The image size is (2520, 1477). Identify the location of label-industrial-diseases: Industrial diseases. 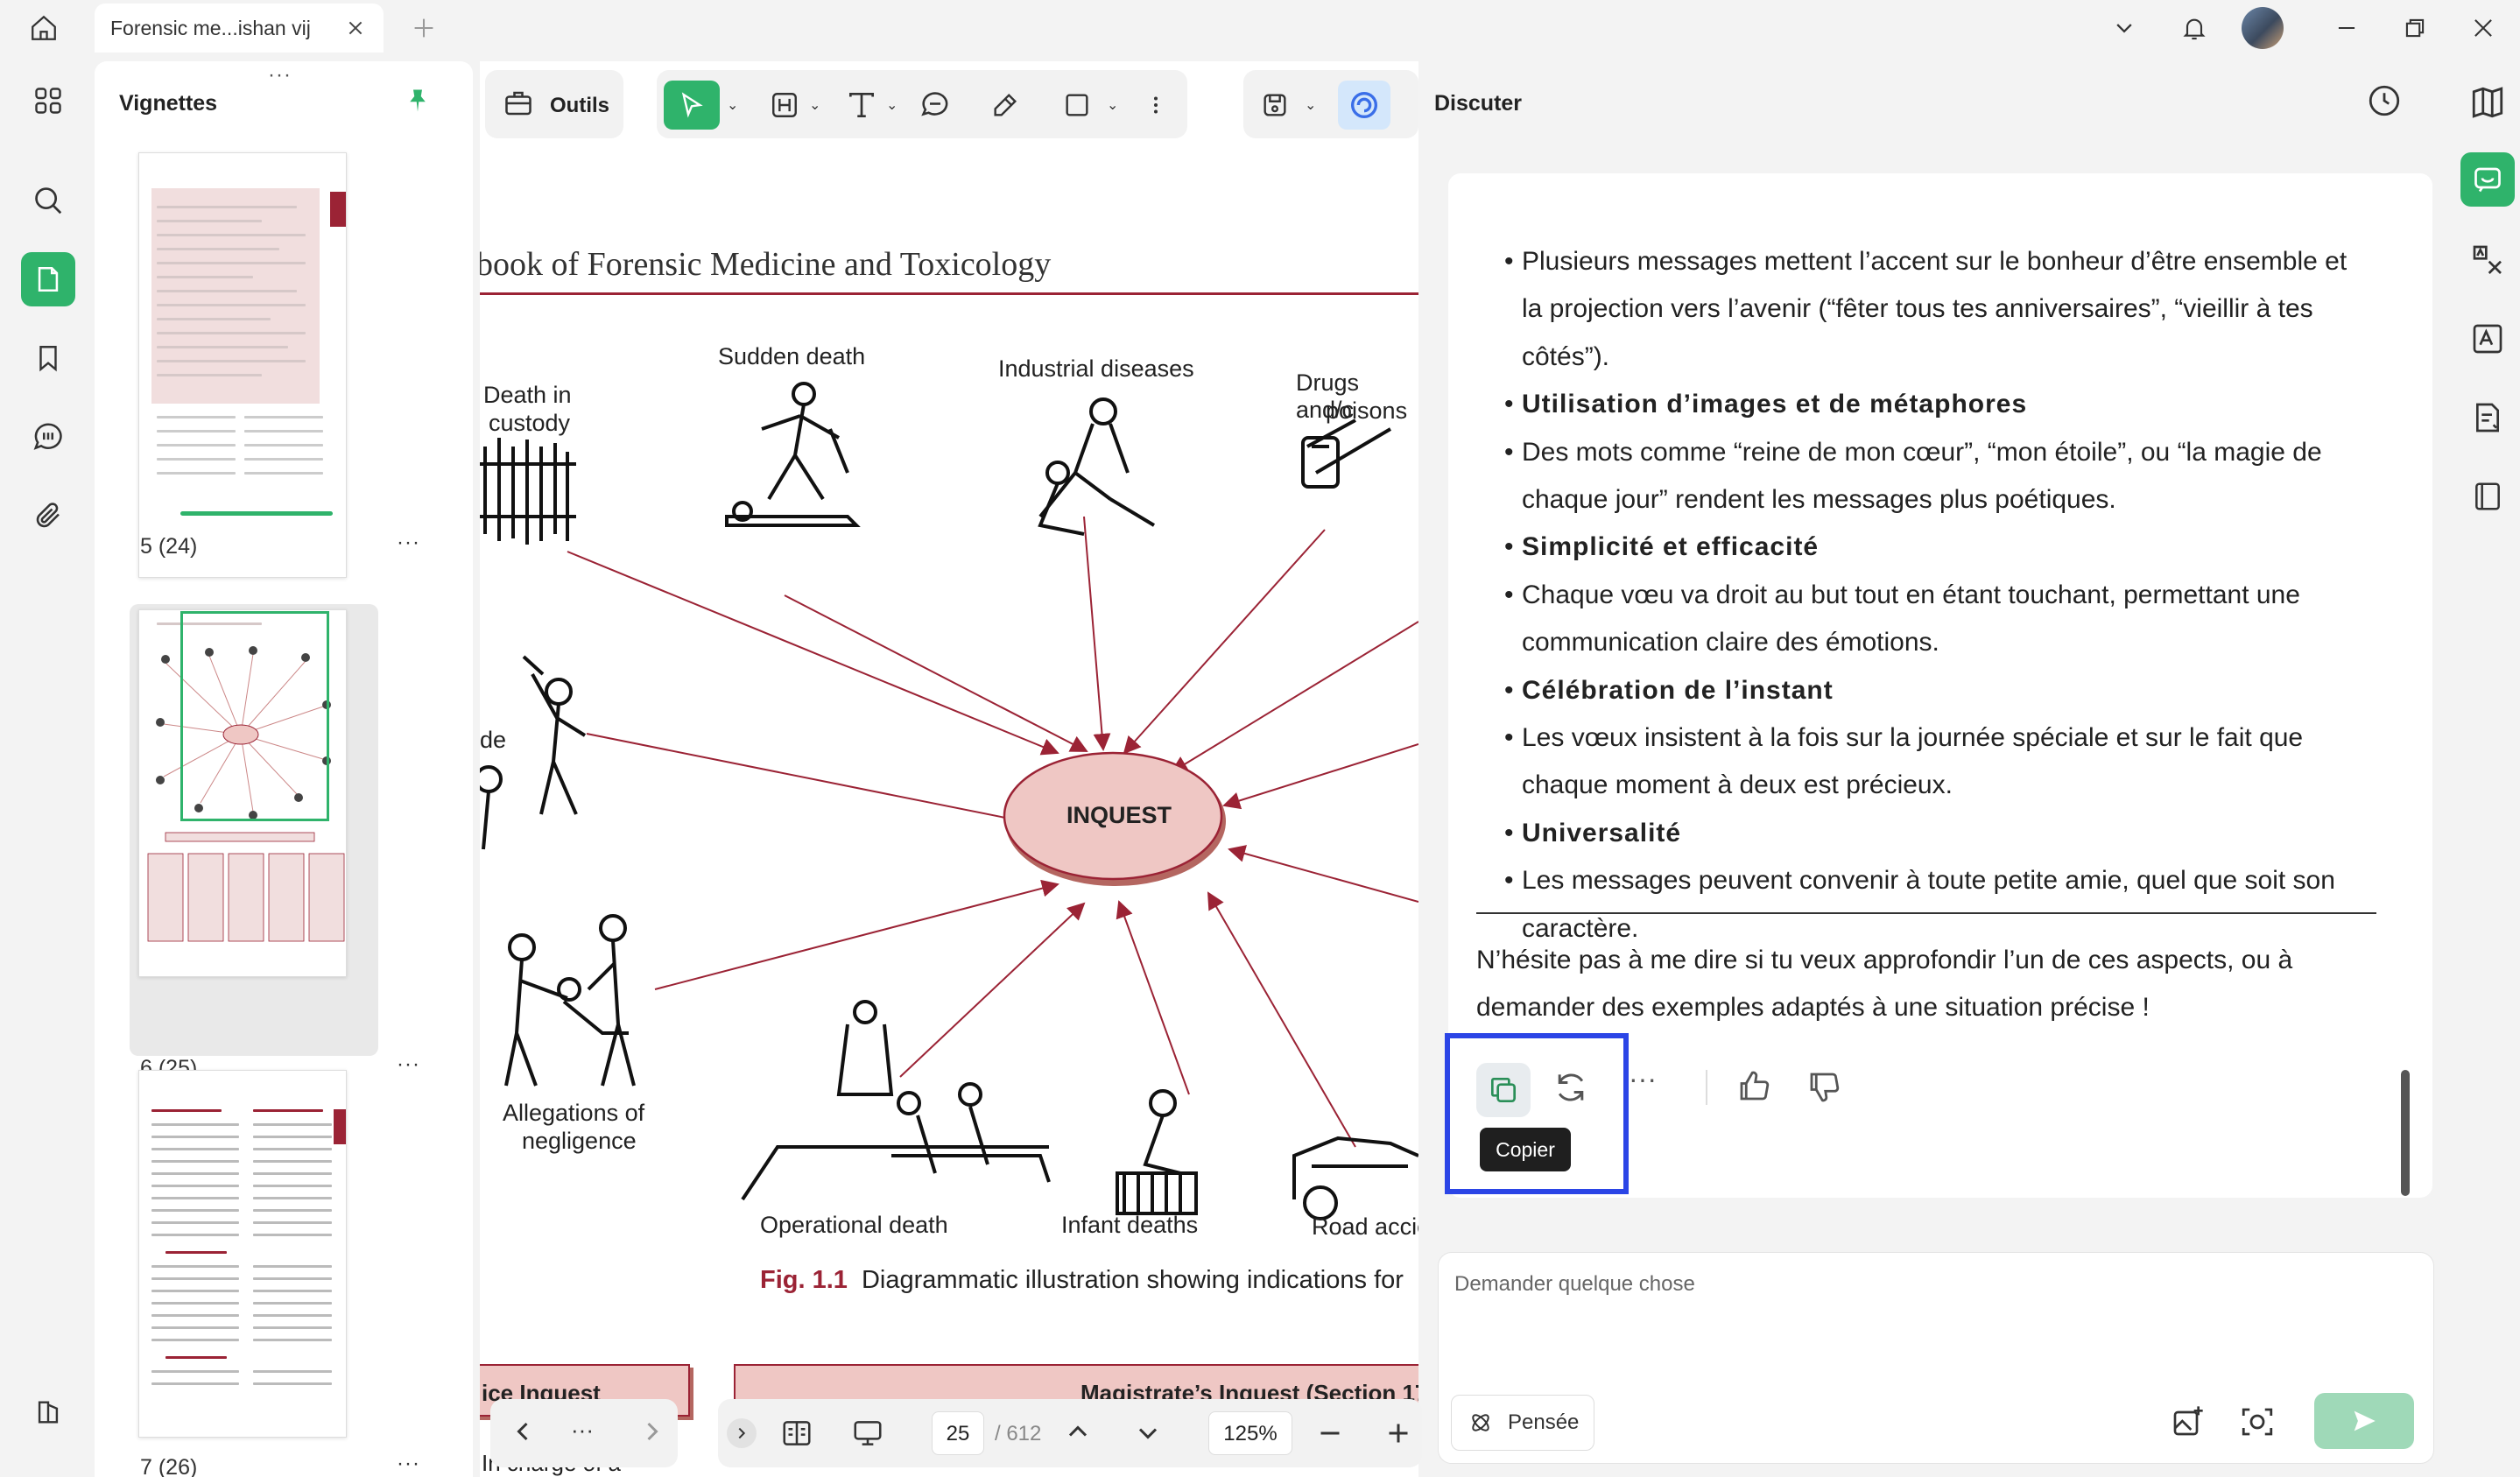
(1096, 368).